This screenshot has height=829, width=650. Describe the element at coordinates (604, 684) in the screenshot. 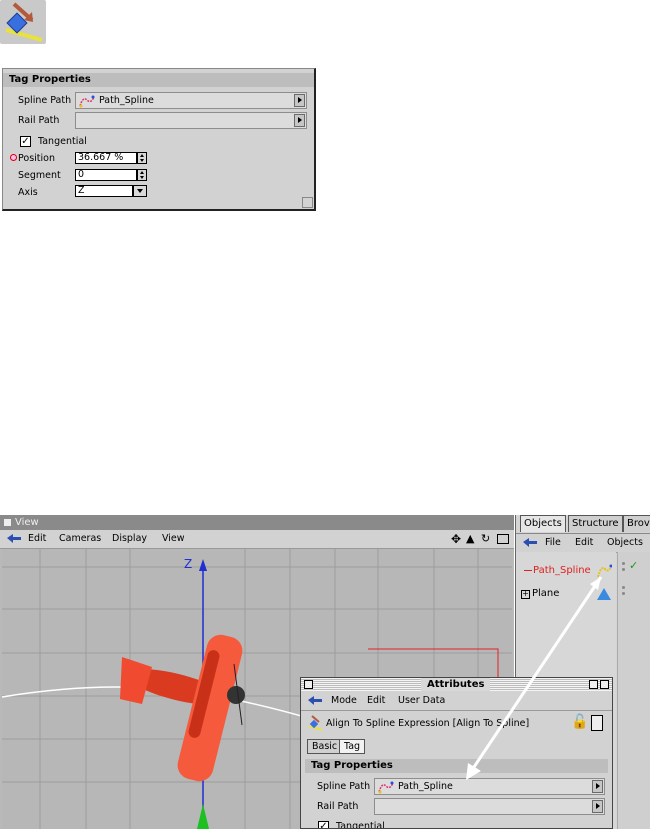

I see `window-collapse-box` at that location.